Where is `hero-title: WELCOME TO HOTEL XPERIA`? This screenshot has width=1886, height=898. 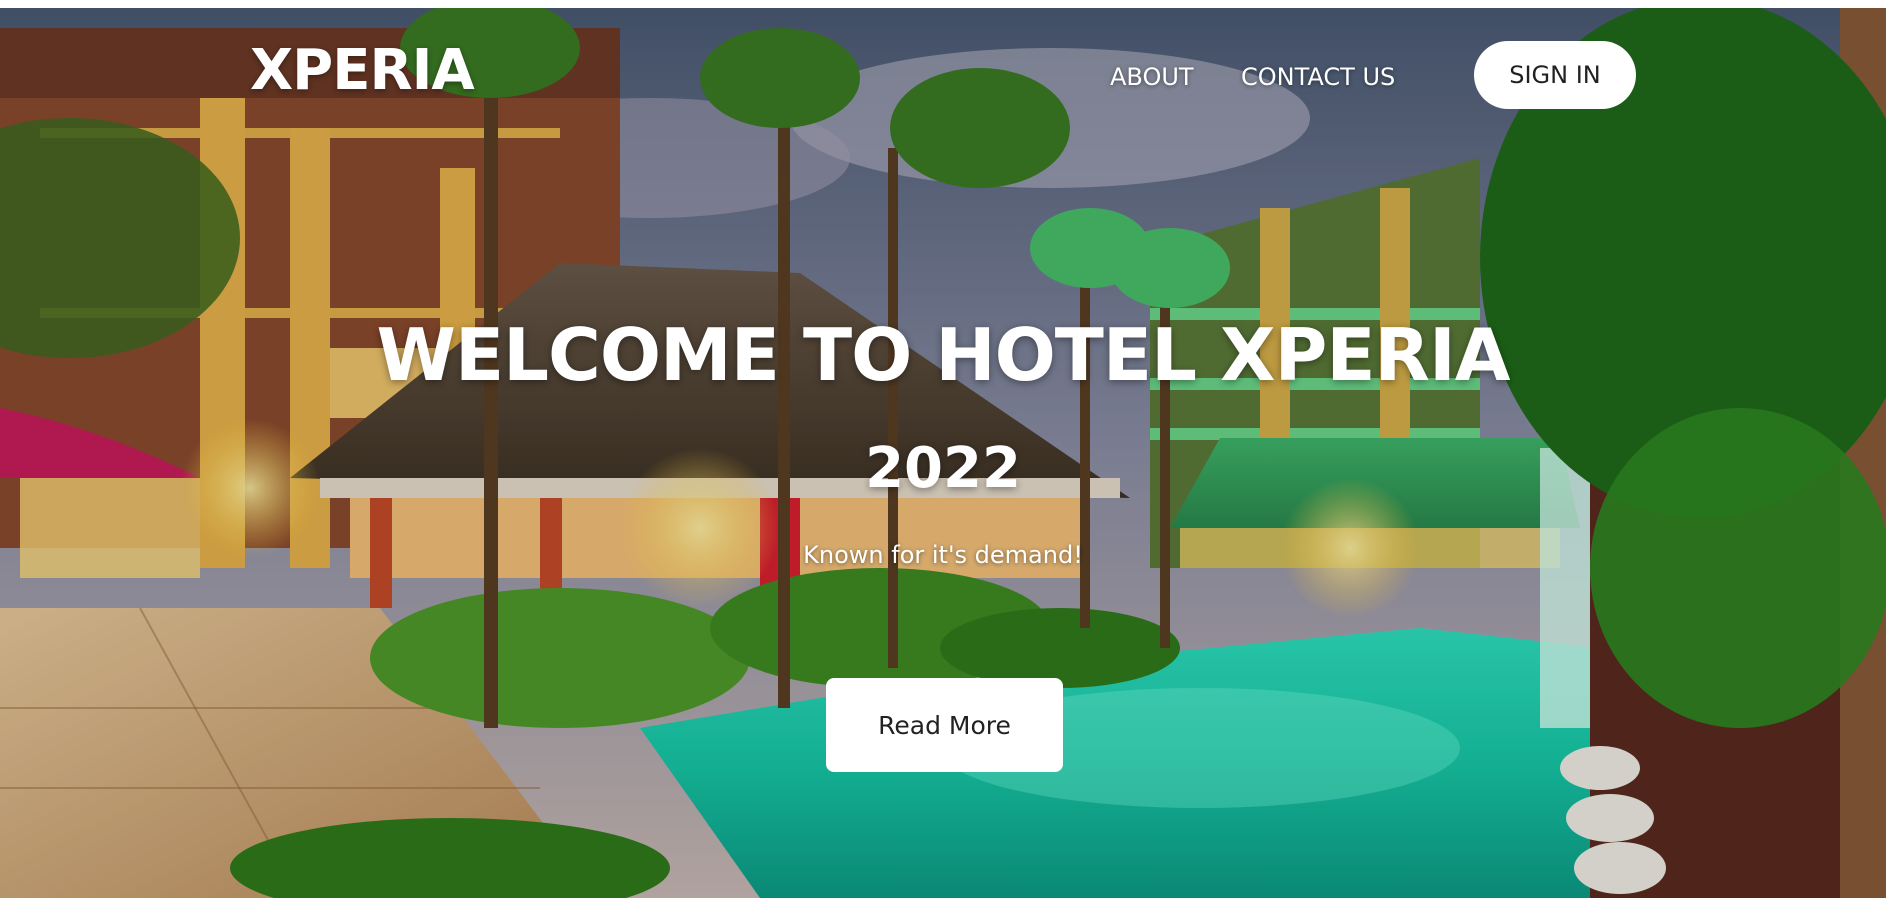 hero-title: WELCOME TO HOTEL XPERIA is located at coordinates (943, 355).